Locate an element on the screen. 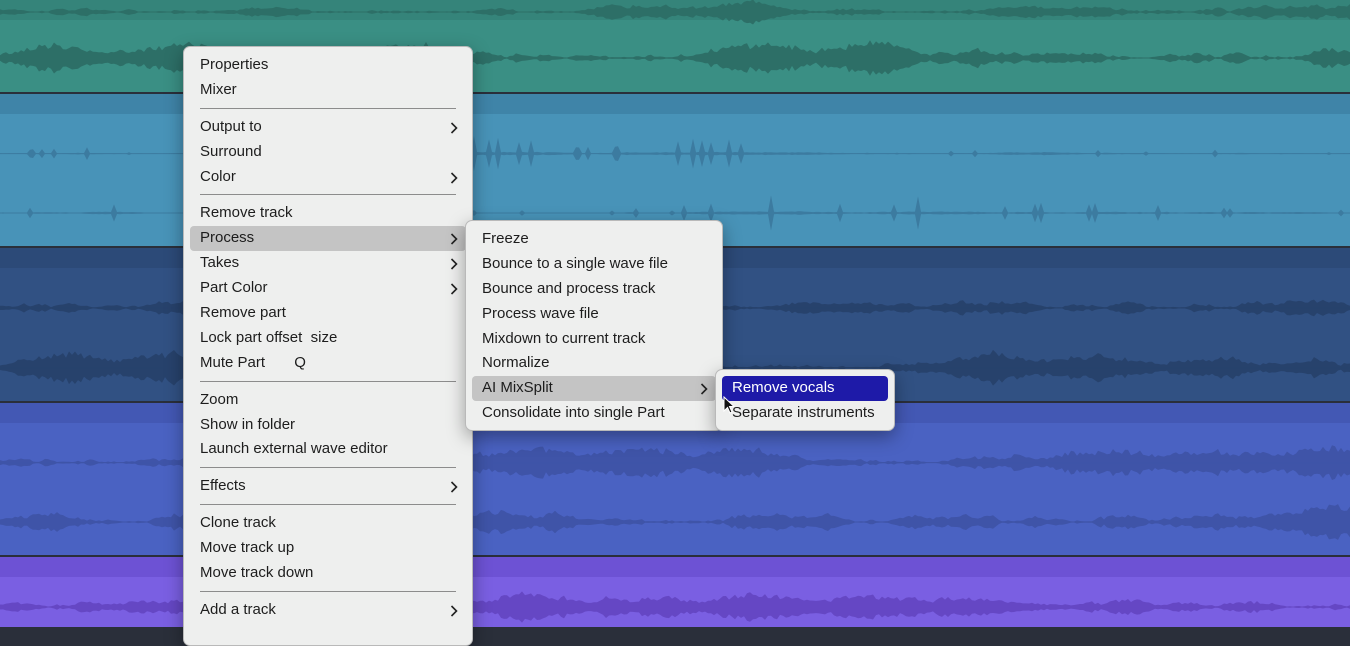 Image resolution: width=1350 pixels, height=646 pixels. menu-group-effects: Effects is located at coordinates (328, 486).